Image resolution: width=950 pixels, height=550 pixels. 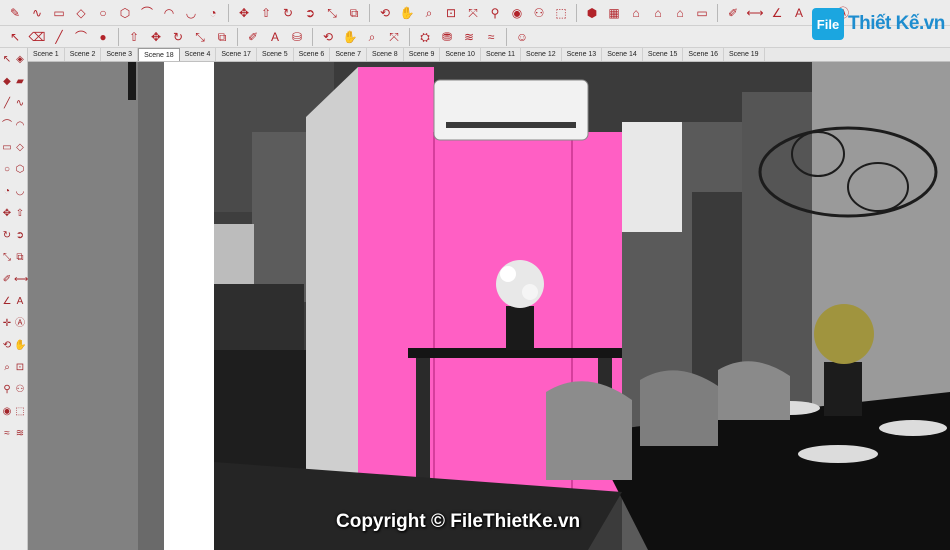 I want to click on tab-scene-19: Scene 19, so click(x=744, y=54).